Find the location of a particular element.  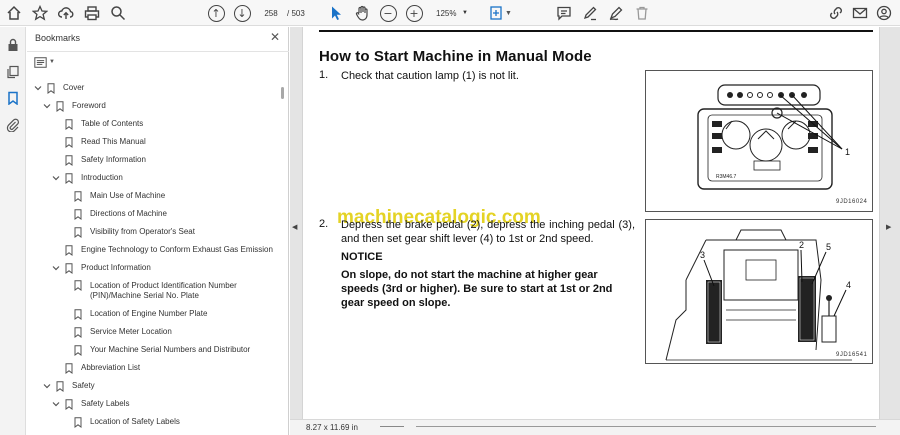

bookmark-item: Main Use of Machine is located at coordinates (153, 196).